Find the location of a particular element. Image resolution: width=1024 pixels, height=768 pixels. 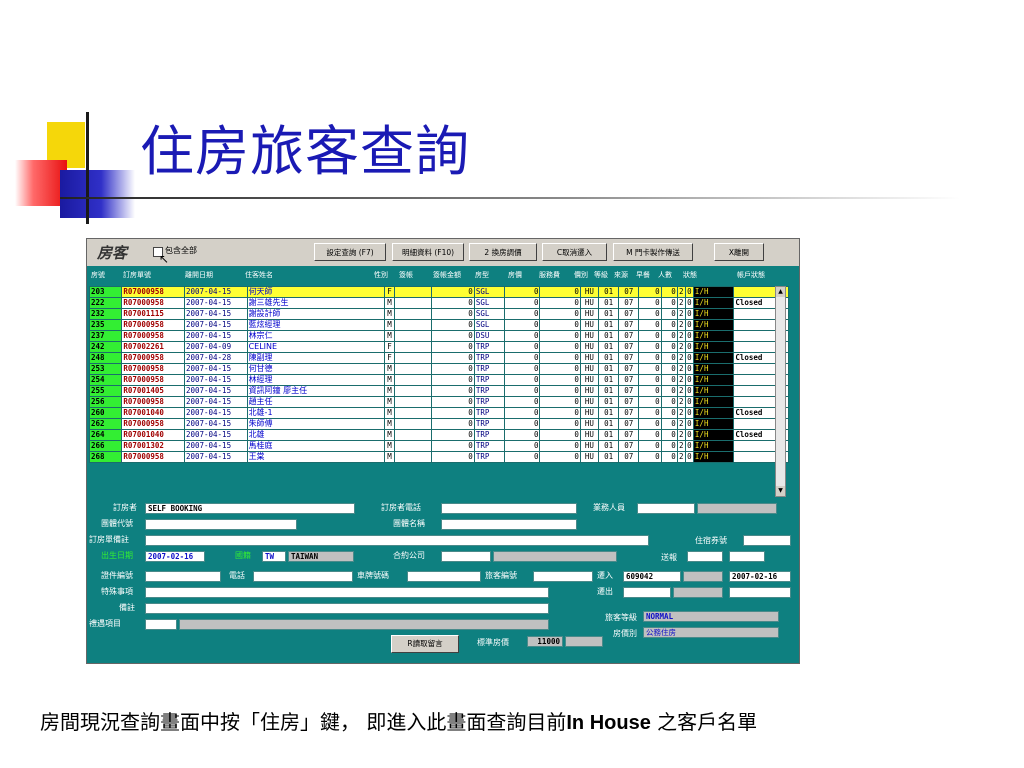

booker-phone-field is located at coordinates (509, 508).